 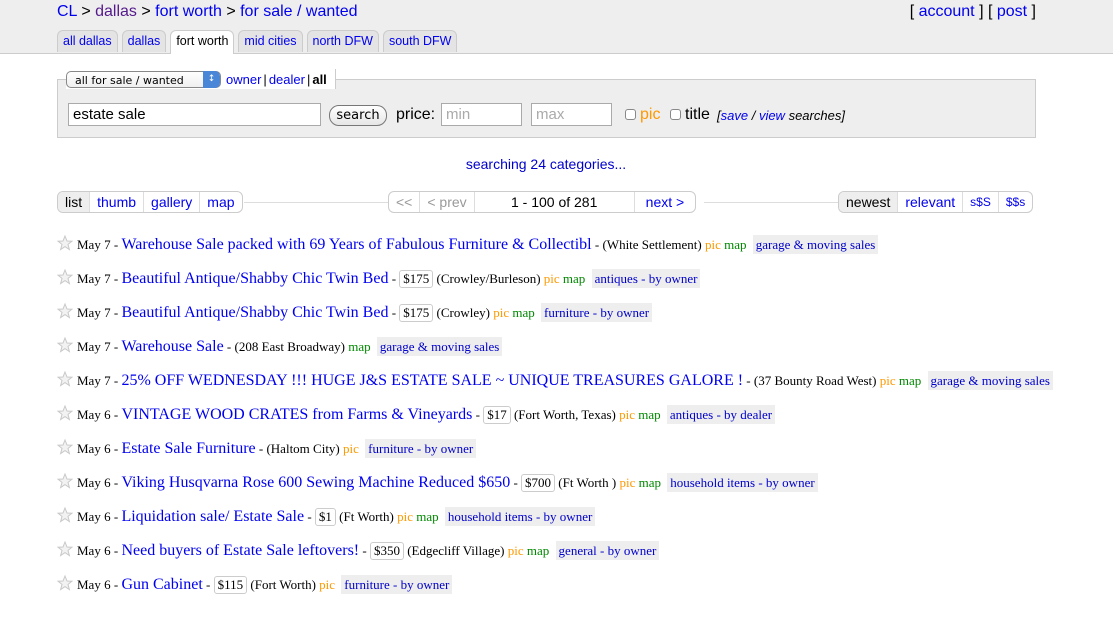 What do you see at coordinates (87, 41) in the screenshot?
I see `tab-all-dallas: all dallas` at bounding box center [87, 41].